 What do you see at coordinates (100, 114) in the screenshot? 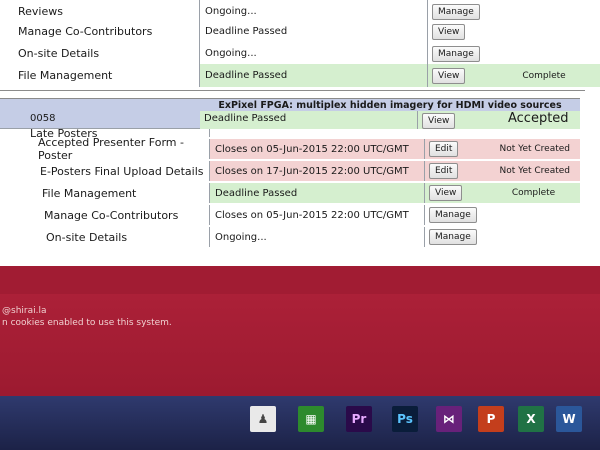
I see `submission-id: 0058` at bounding box center [100, 114].